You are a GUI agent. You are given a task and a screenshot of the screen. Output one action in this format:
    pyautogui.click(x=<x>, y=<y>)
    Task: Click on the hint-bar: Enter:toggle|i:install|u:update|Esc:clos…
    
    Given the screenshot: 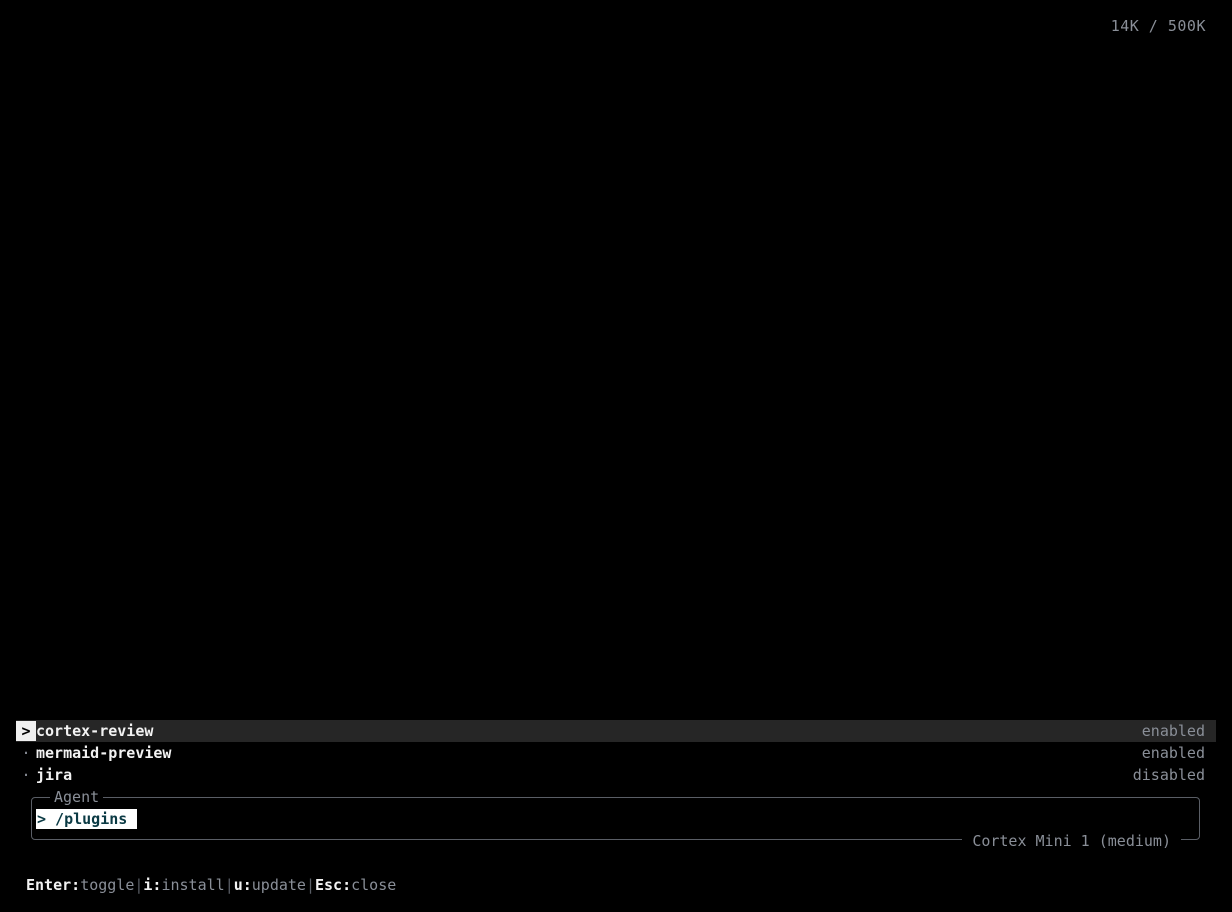 What is the action you would take?
    pyautogui.click(x=211, y=885)
    